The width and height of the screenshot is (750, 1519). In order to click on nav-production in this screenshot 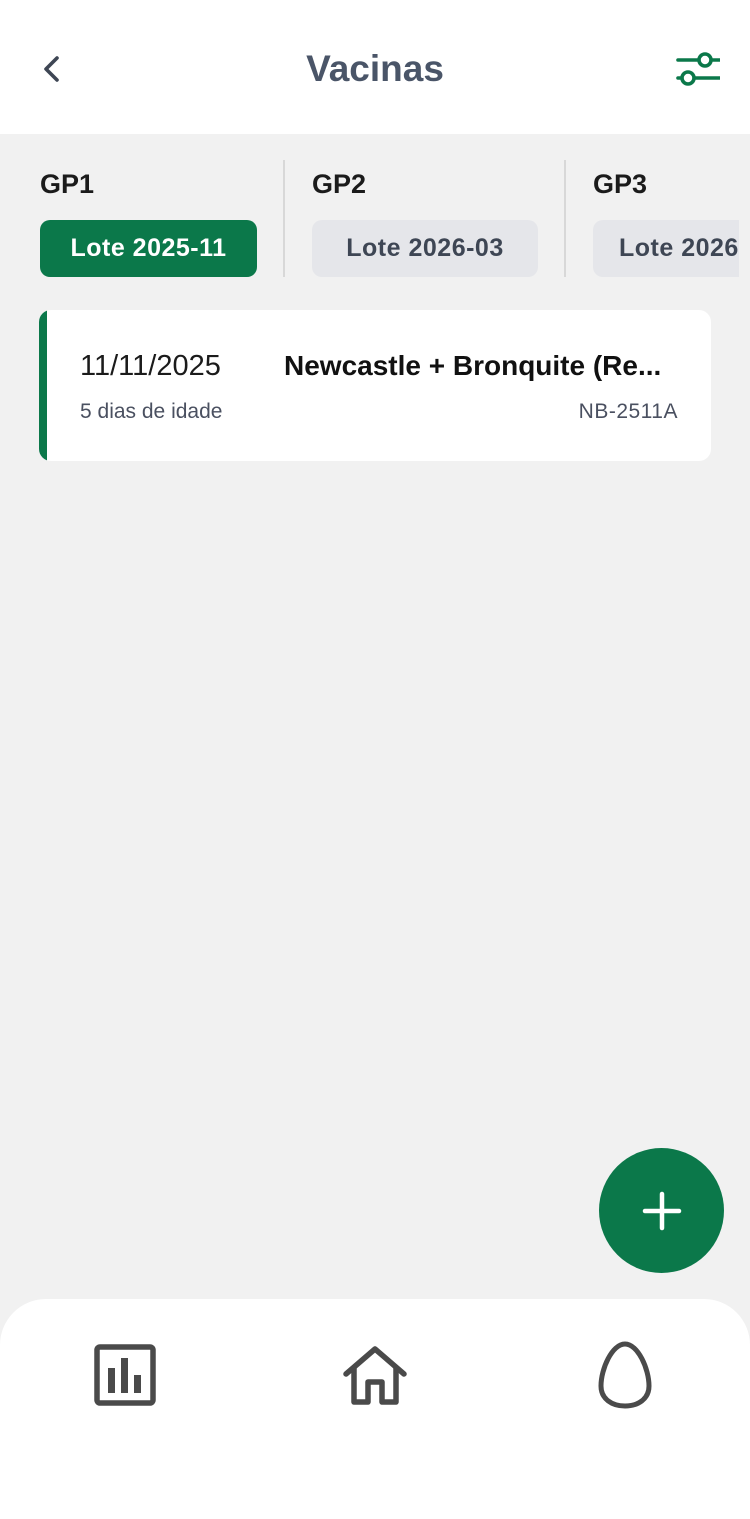, I will do `click(625, 1375)`.